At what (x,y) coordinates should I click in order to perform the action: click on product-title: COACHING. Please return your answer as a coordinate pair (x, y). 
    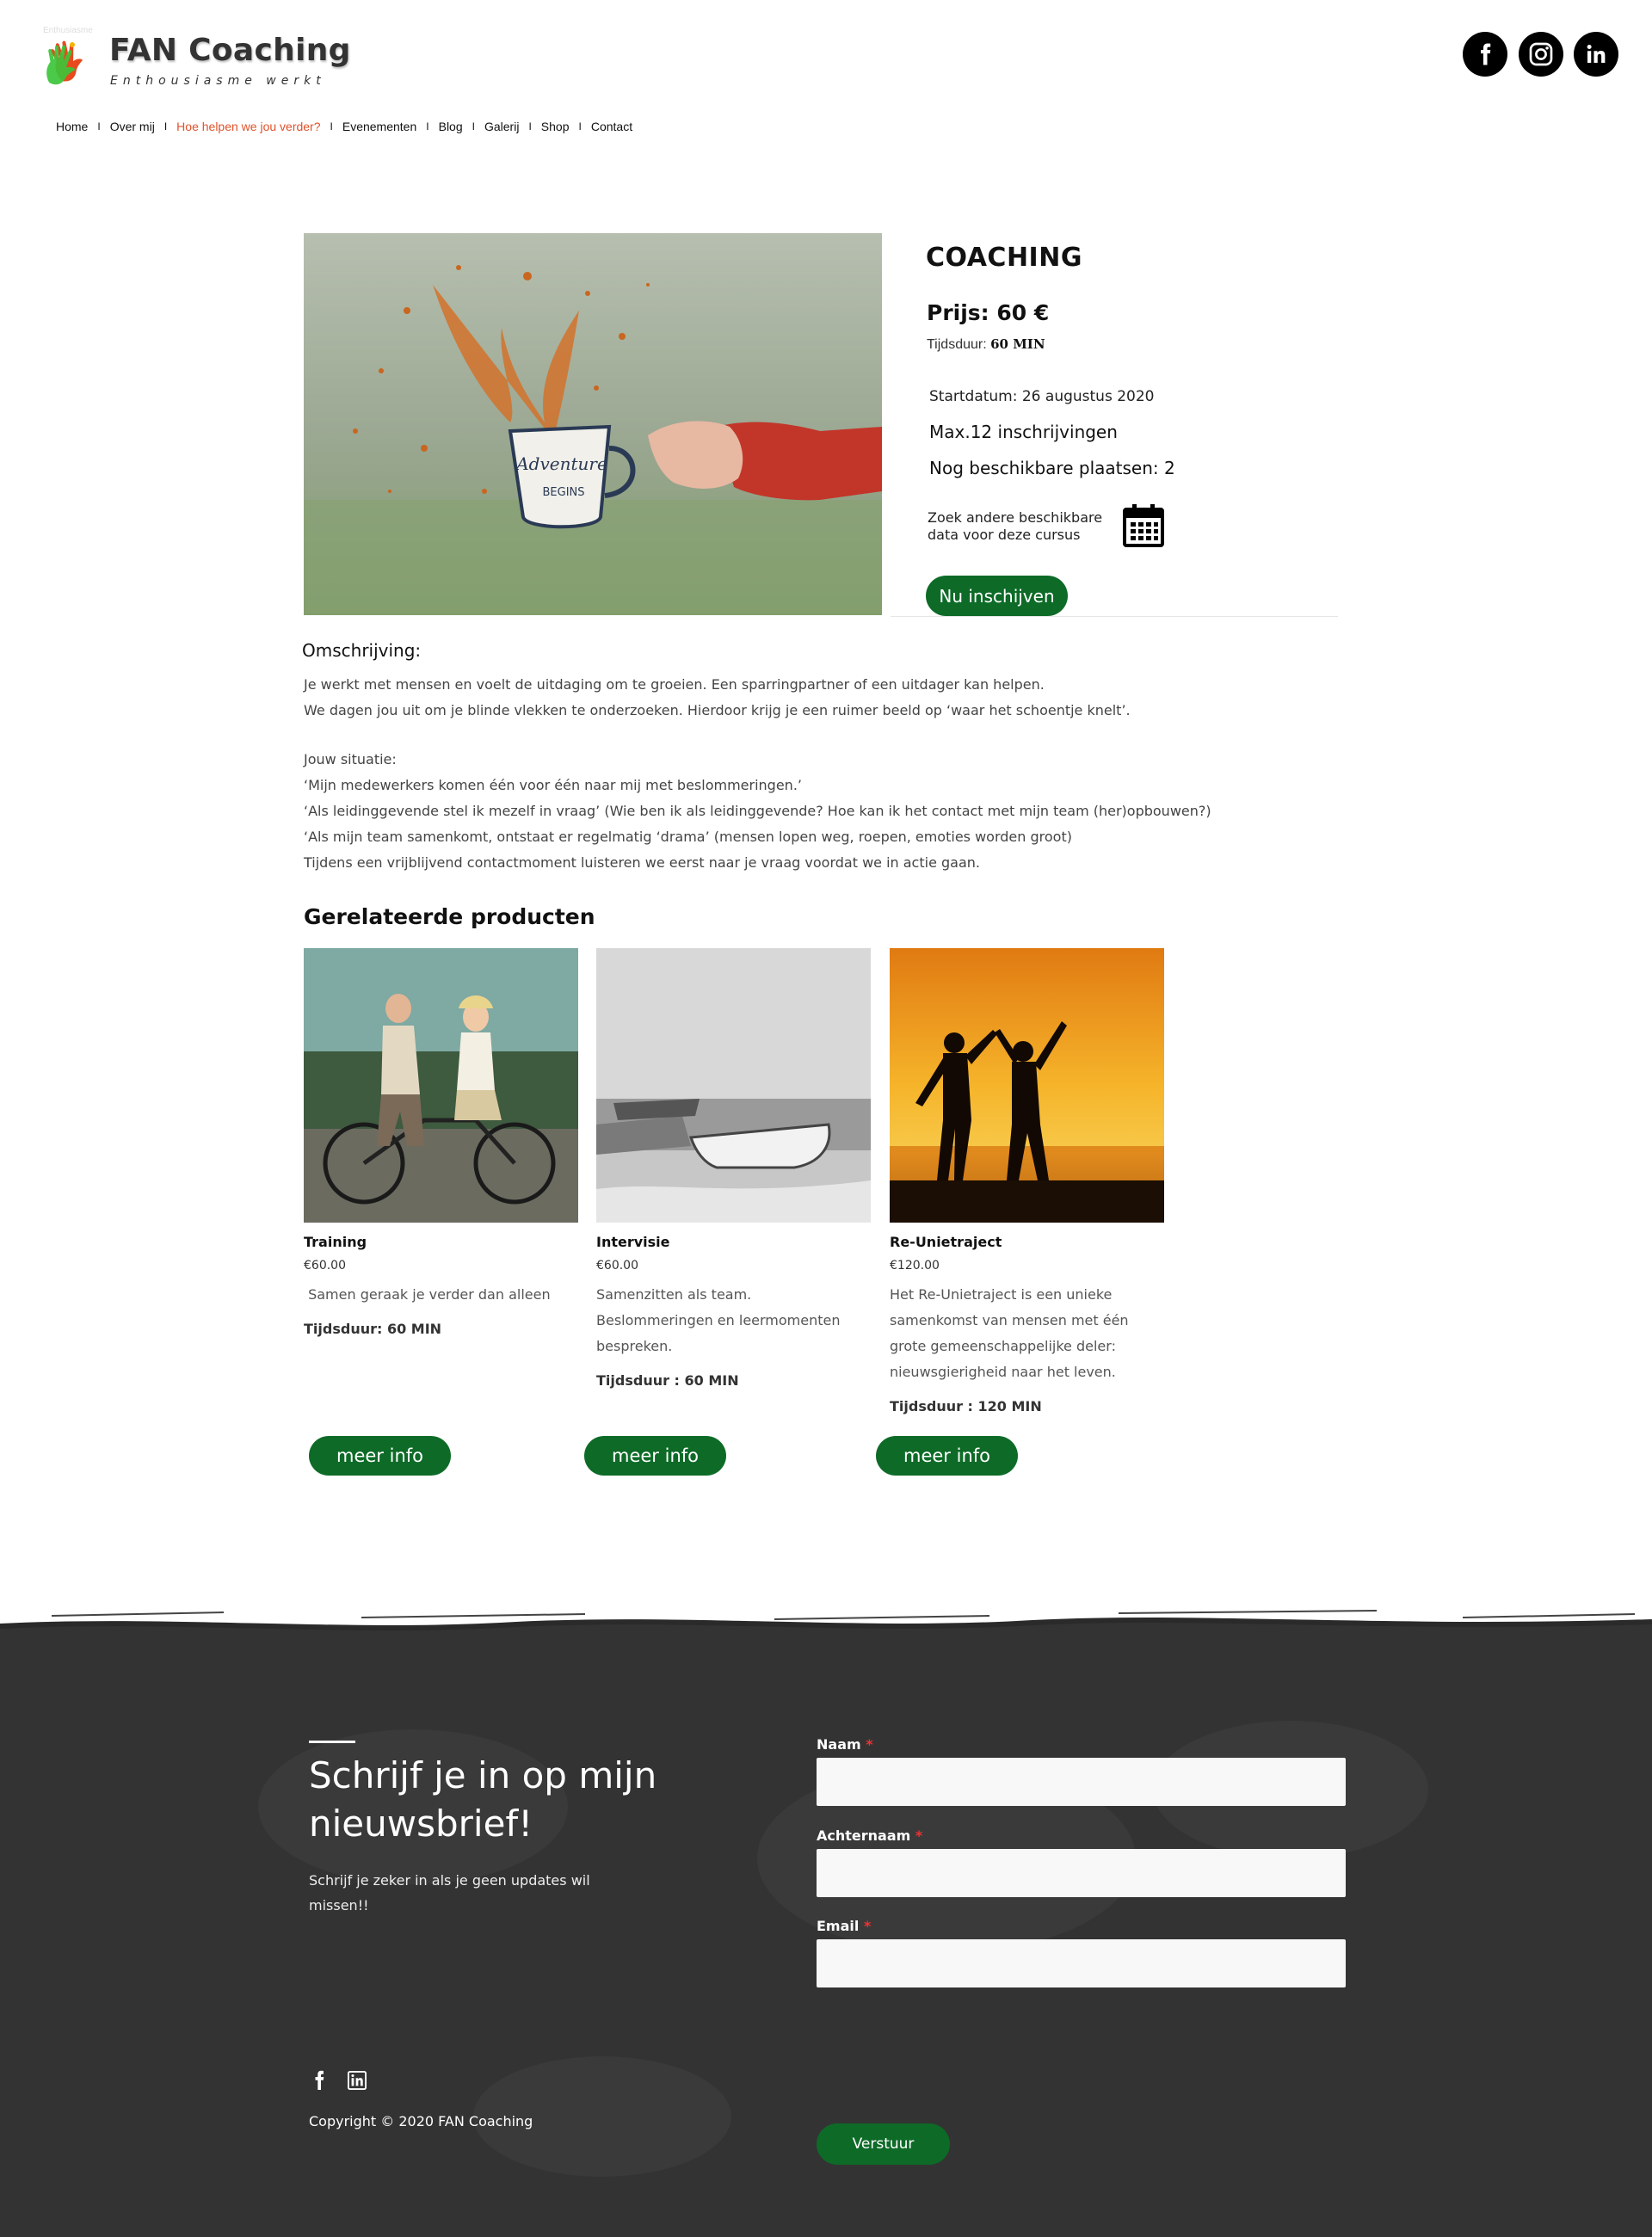
    Looking at the image, I should click on (1004, 258).